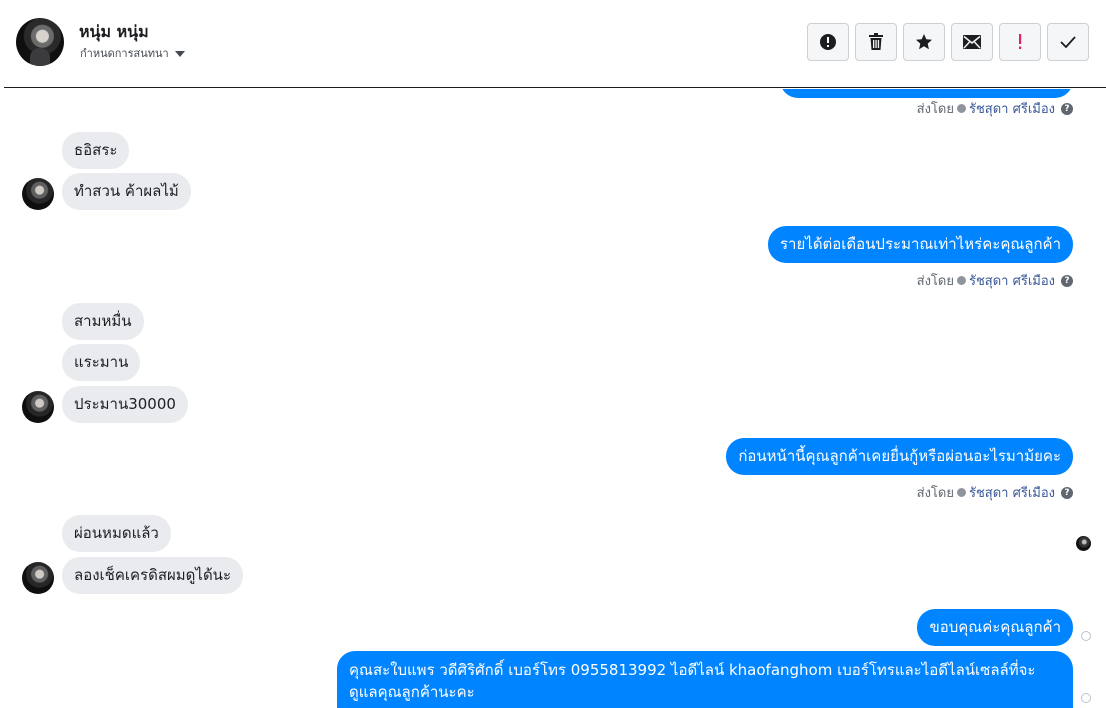 This screenshot has width=1106, height=708. Describe the element at coordinates (152, 575) in the screenshot. I see `incoming-message: ลองเช็คเครดิสผมดูได้นะ` at that location.